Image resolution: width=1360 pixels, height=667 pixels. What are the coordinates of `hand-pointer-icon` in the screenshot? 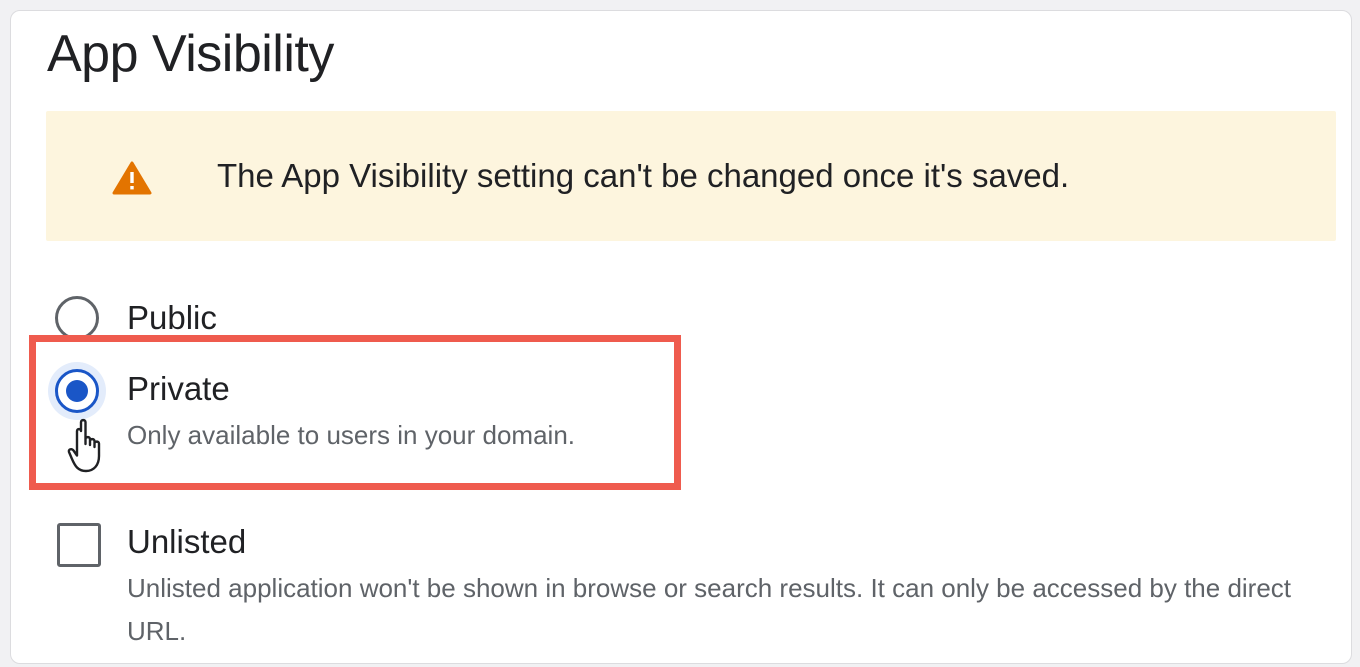 It's located at (84, 445).